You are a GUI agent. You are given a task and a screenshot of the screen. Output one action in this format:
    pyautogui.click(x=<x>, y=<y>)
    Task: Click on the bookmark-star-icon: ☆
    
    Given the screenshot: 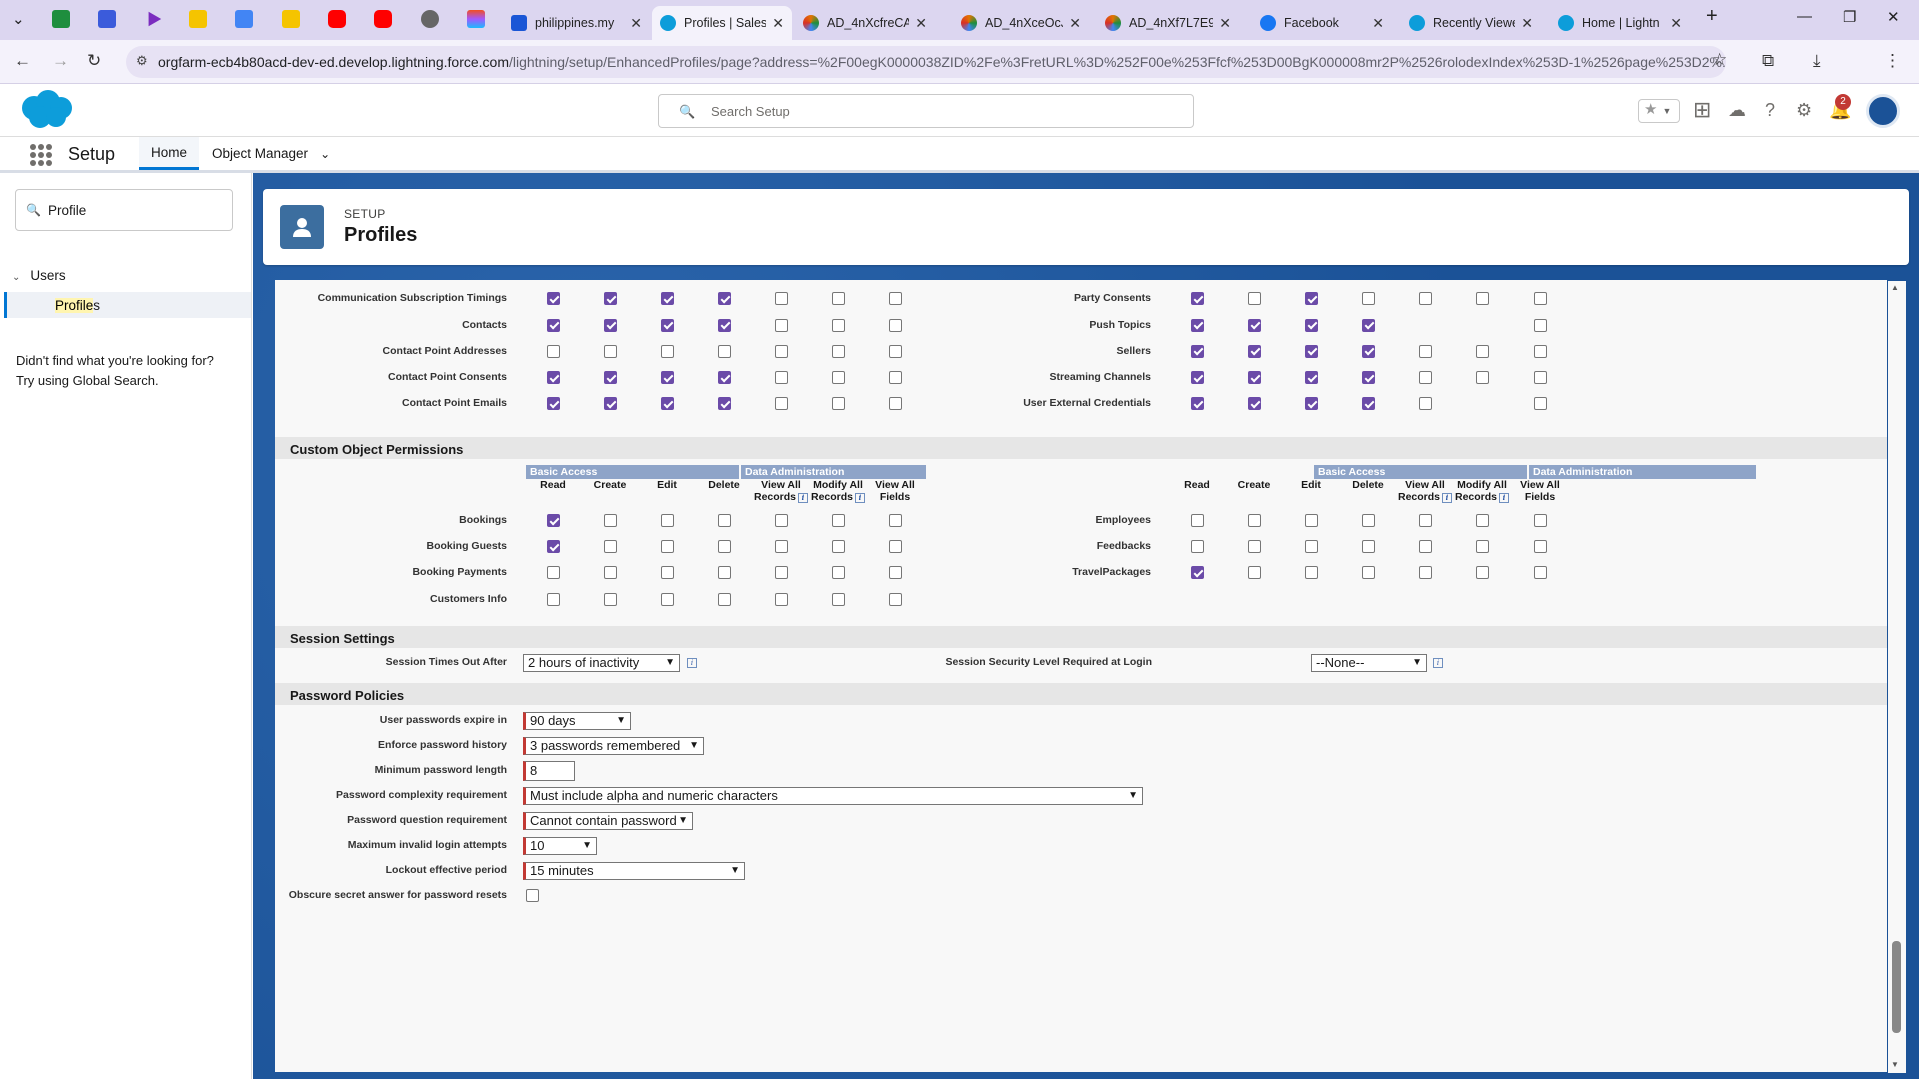 What is the action you would take?
    pyautogui.click(x=1719, y=60)
    